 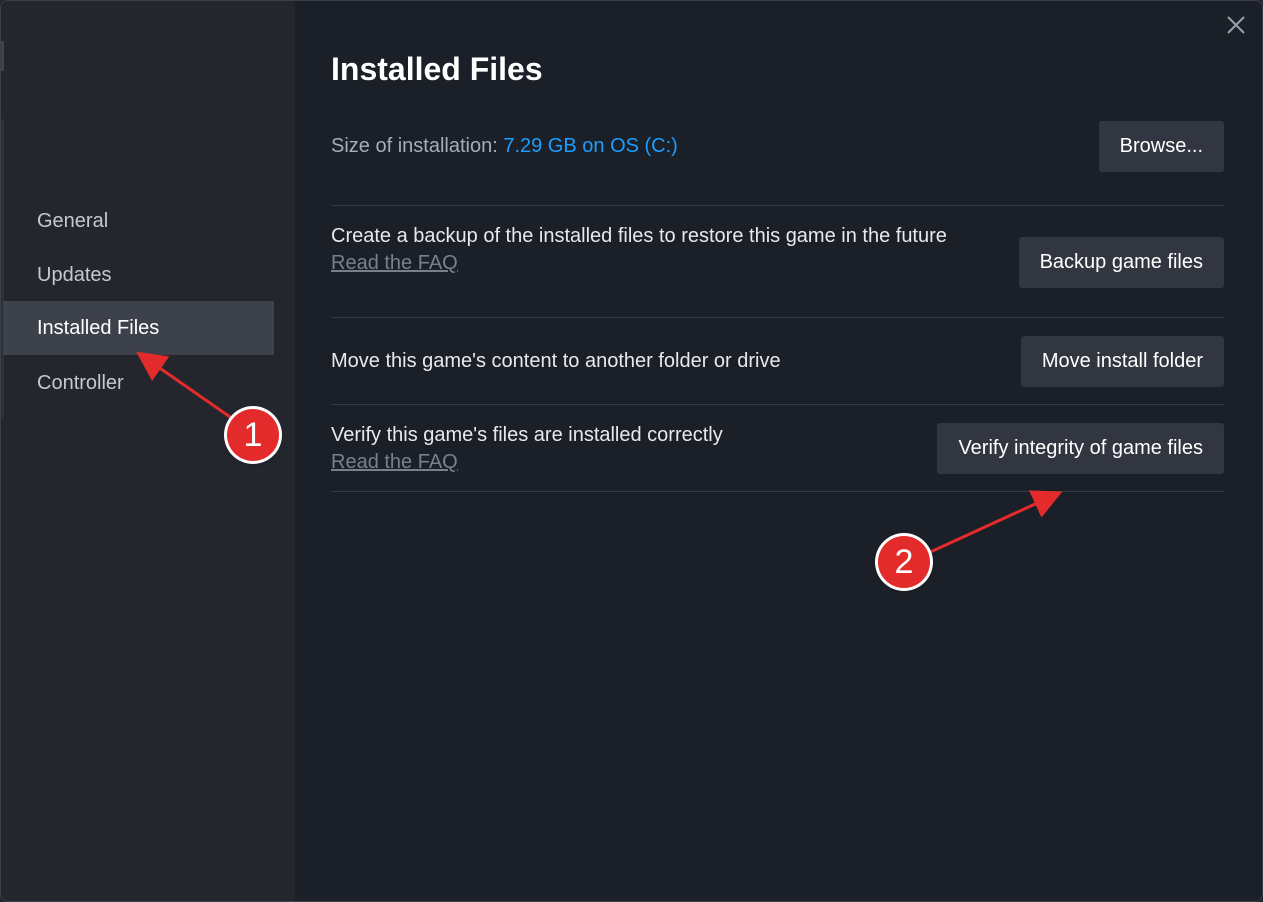 What do you see at coordinates (74, 274) in the screenshot?
I see `sidebar-item-label: Updates` at bounding box center [74, 274].